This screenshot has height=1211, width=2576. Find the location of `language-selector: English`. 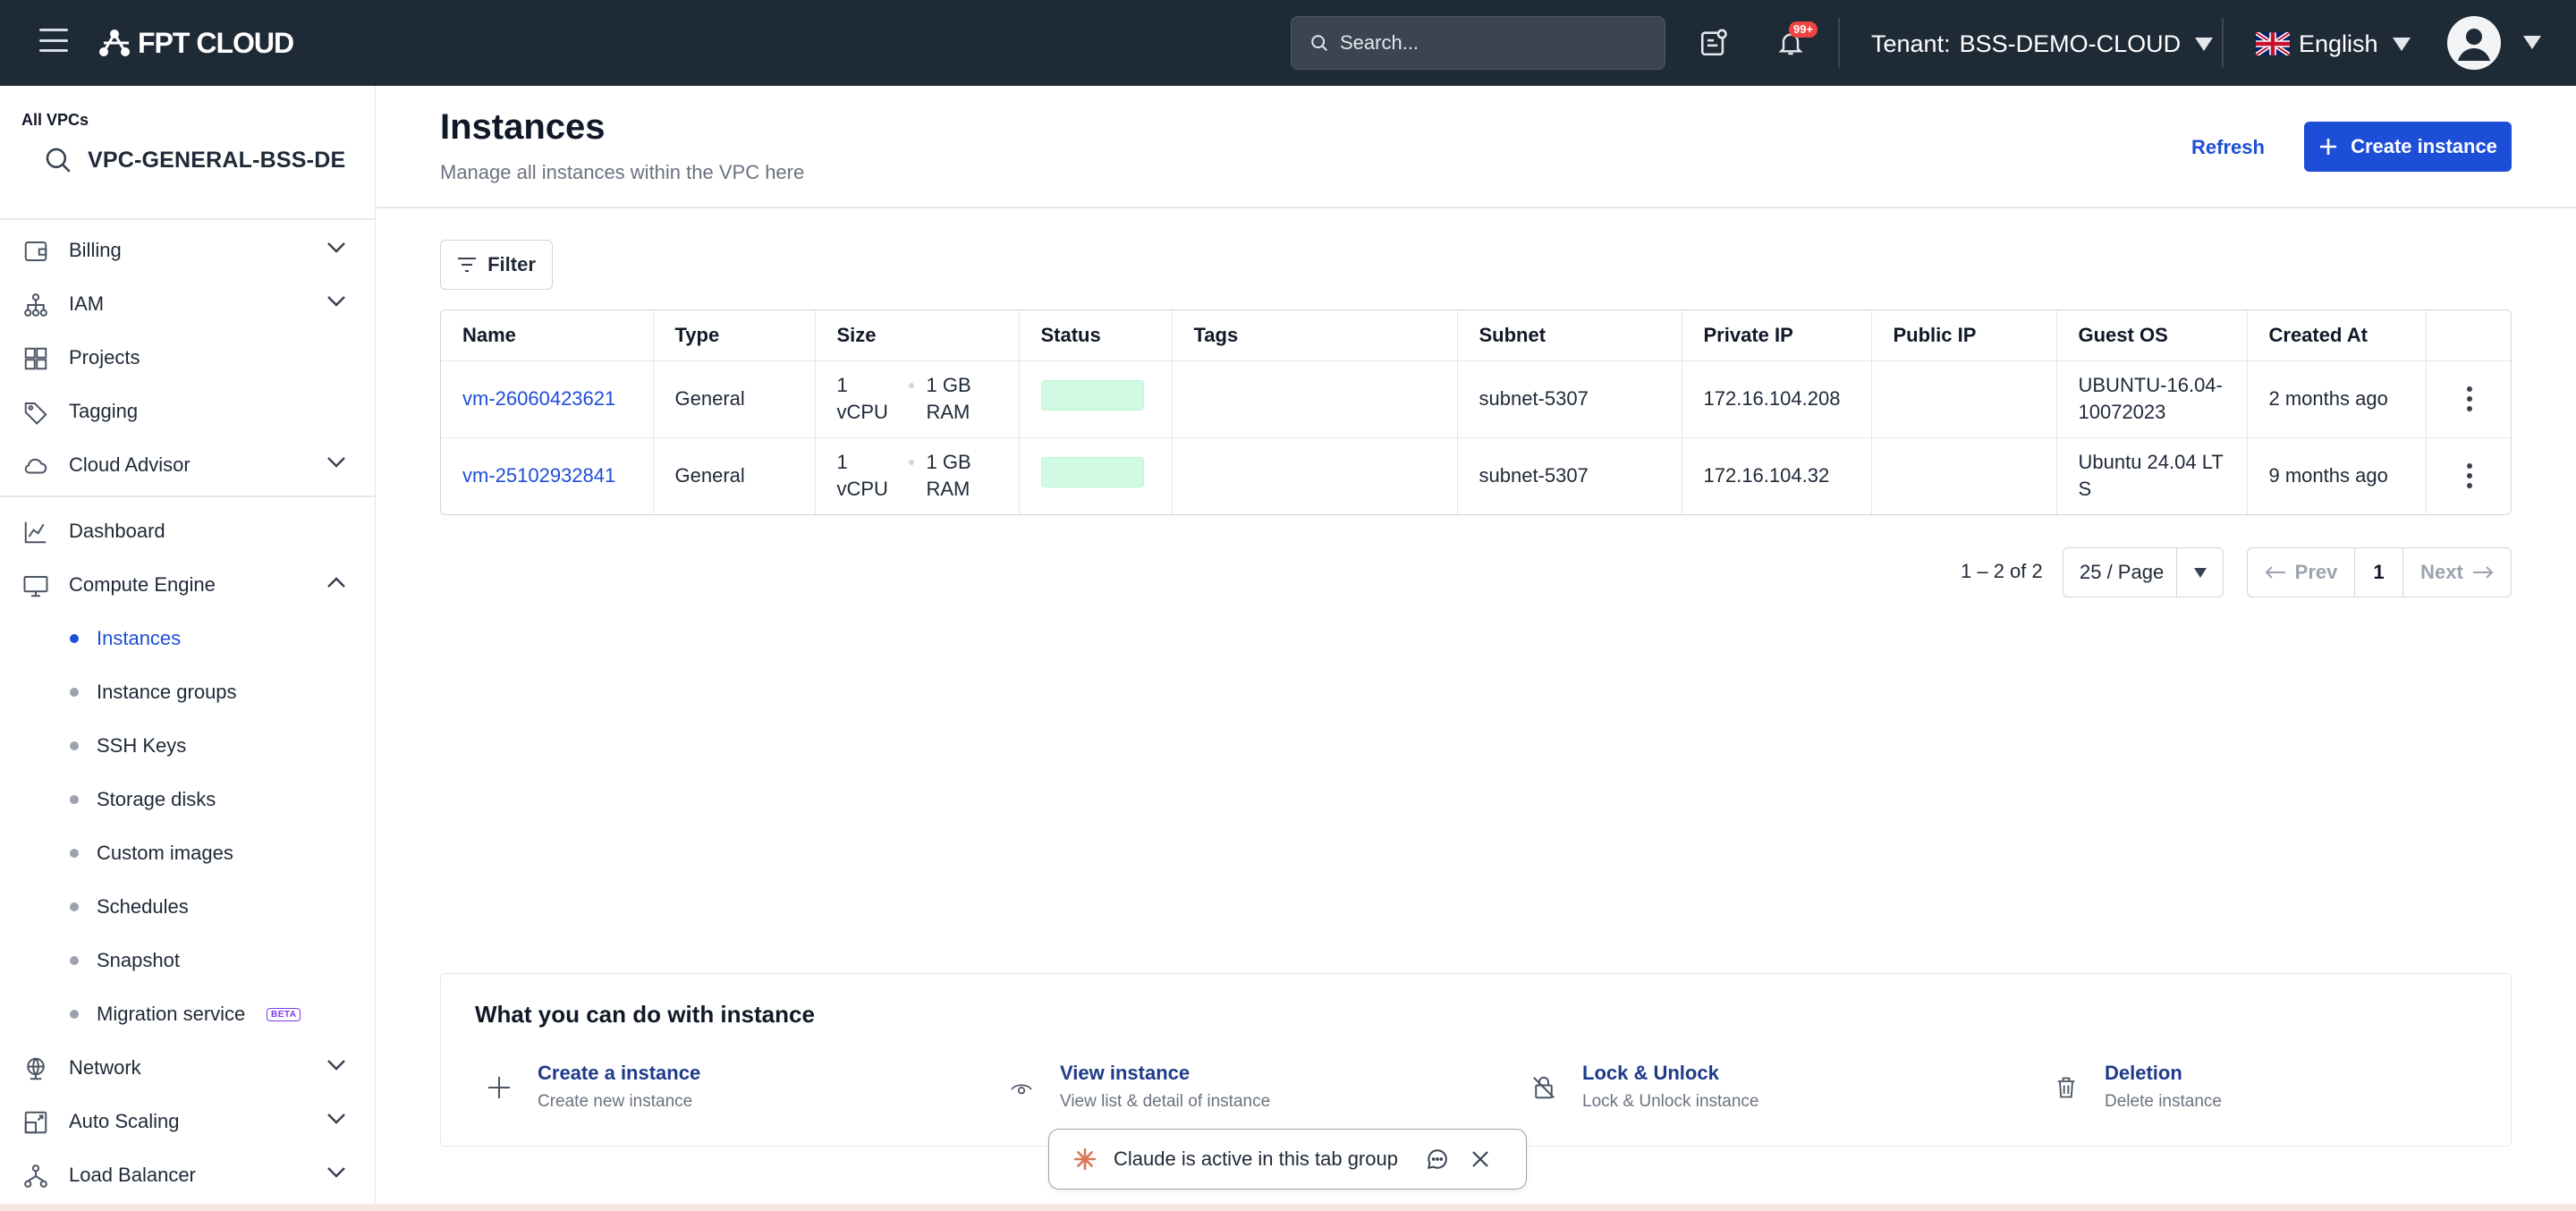

language-selector: English is located at coordinates (2333, 44).